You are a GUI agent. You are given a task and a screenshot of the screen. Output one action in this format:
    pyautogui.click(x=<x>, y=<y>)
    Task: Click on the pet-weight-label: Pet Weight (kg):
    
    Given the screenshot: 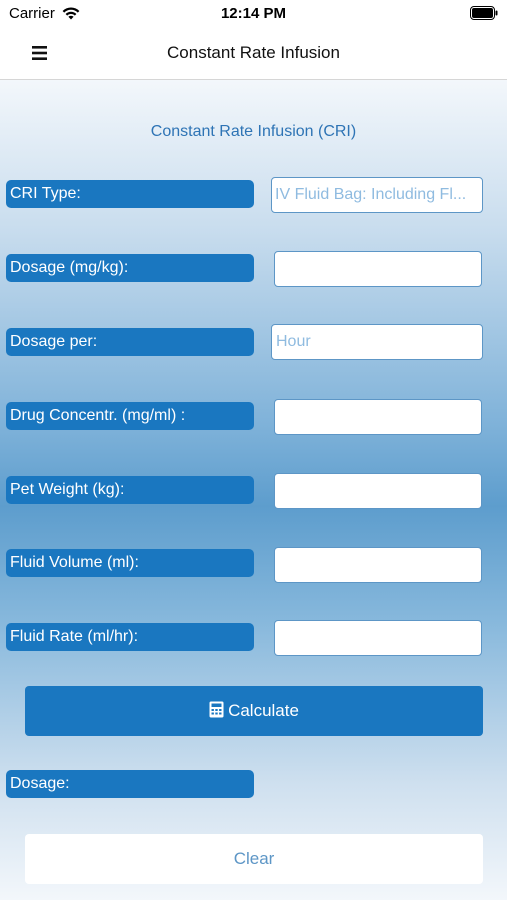 What is the action you would take?
    pyautogui.click(x=130, y=490)
    